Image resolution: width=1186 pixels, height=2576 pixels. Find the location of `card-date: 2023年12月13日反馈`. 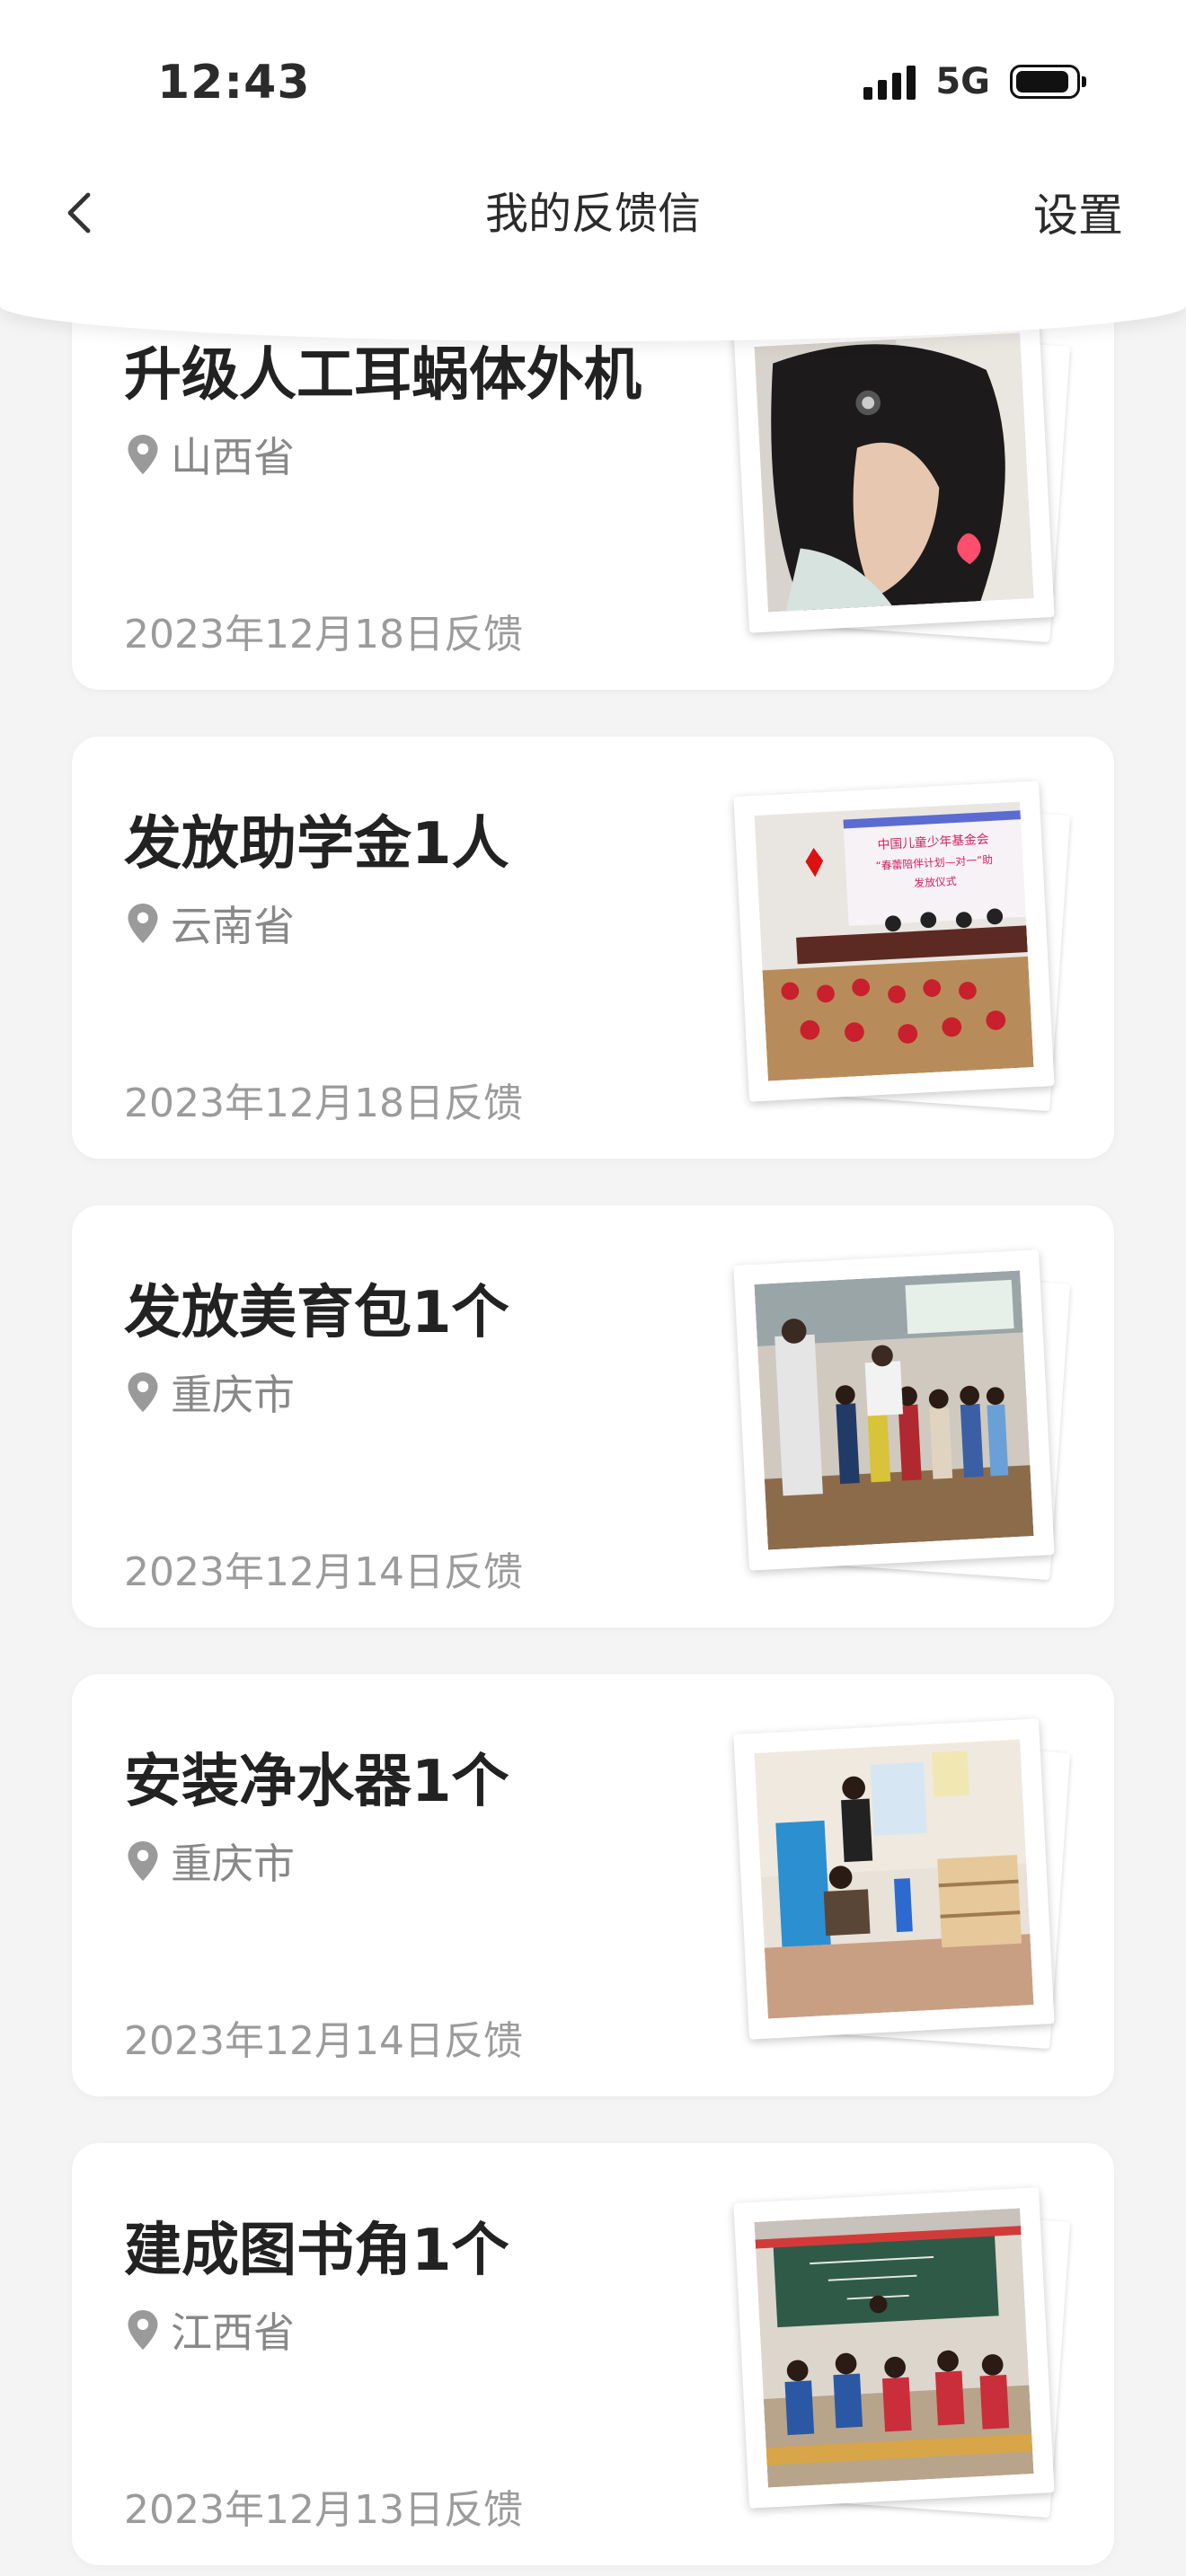

card-date: 2023年12月13日反馈 is located at coordinates (323, 2510).